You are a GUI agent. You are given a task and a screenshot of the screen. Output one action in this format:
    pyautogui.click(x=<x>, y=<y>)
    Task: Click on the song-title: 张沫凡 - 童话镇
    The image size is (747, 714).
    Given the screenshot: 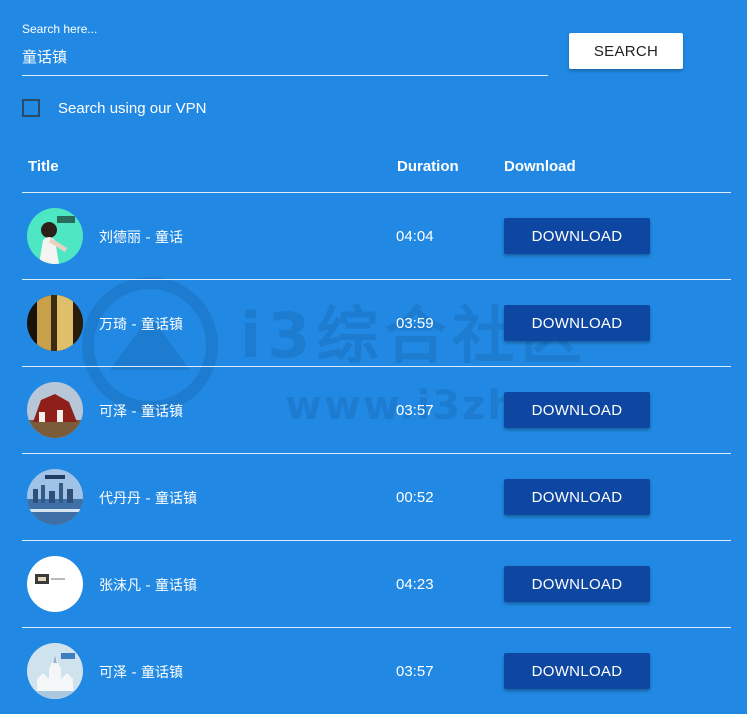 What is the action you would take?
    pyautogui.click(x=148, y=586)
    